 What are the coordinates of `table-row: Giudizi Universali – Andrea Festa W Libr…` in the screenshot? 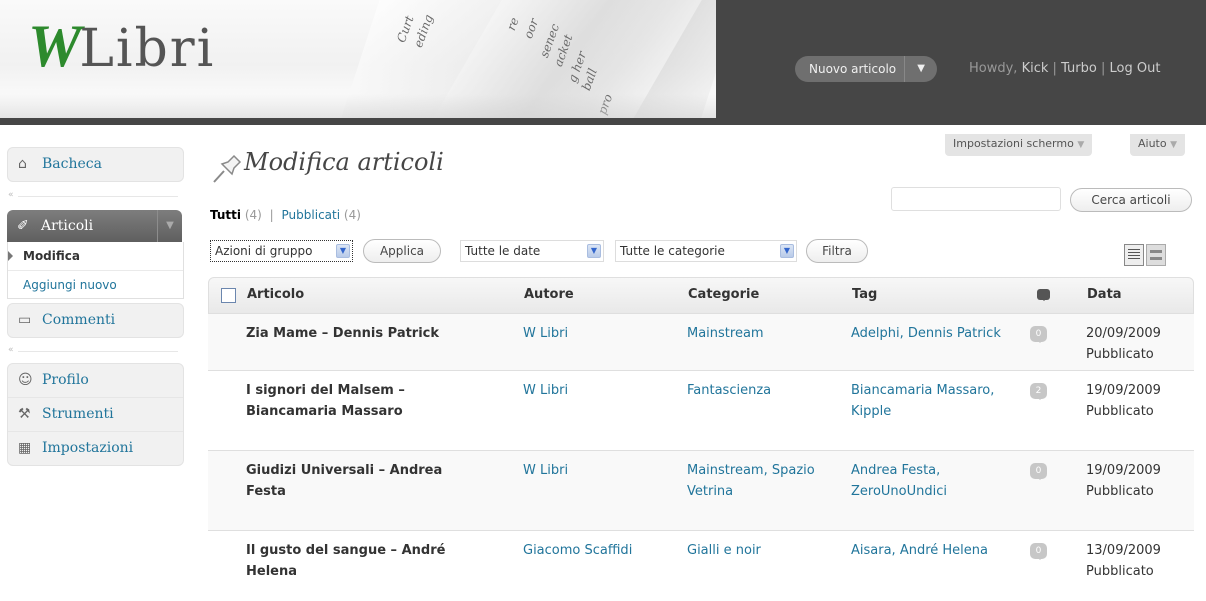 It's located at (701, 491).